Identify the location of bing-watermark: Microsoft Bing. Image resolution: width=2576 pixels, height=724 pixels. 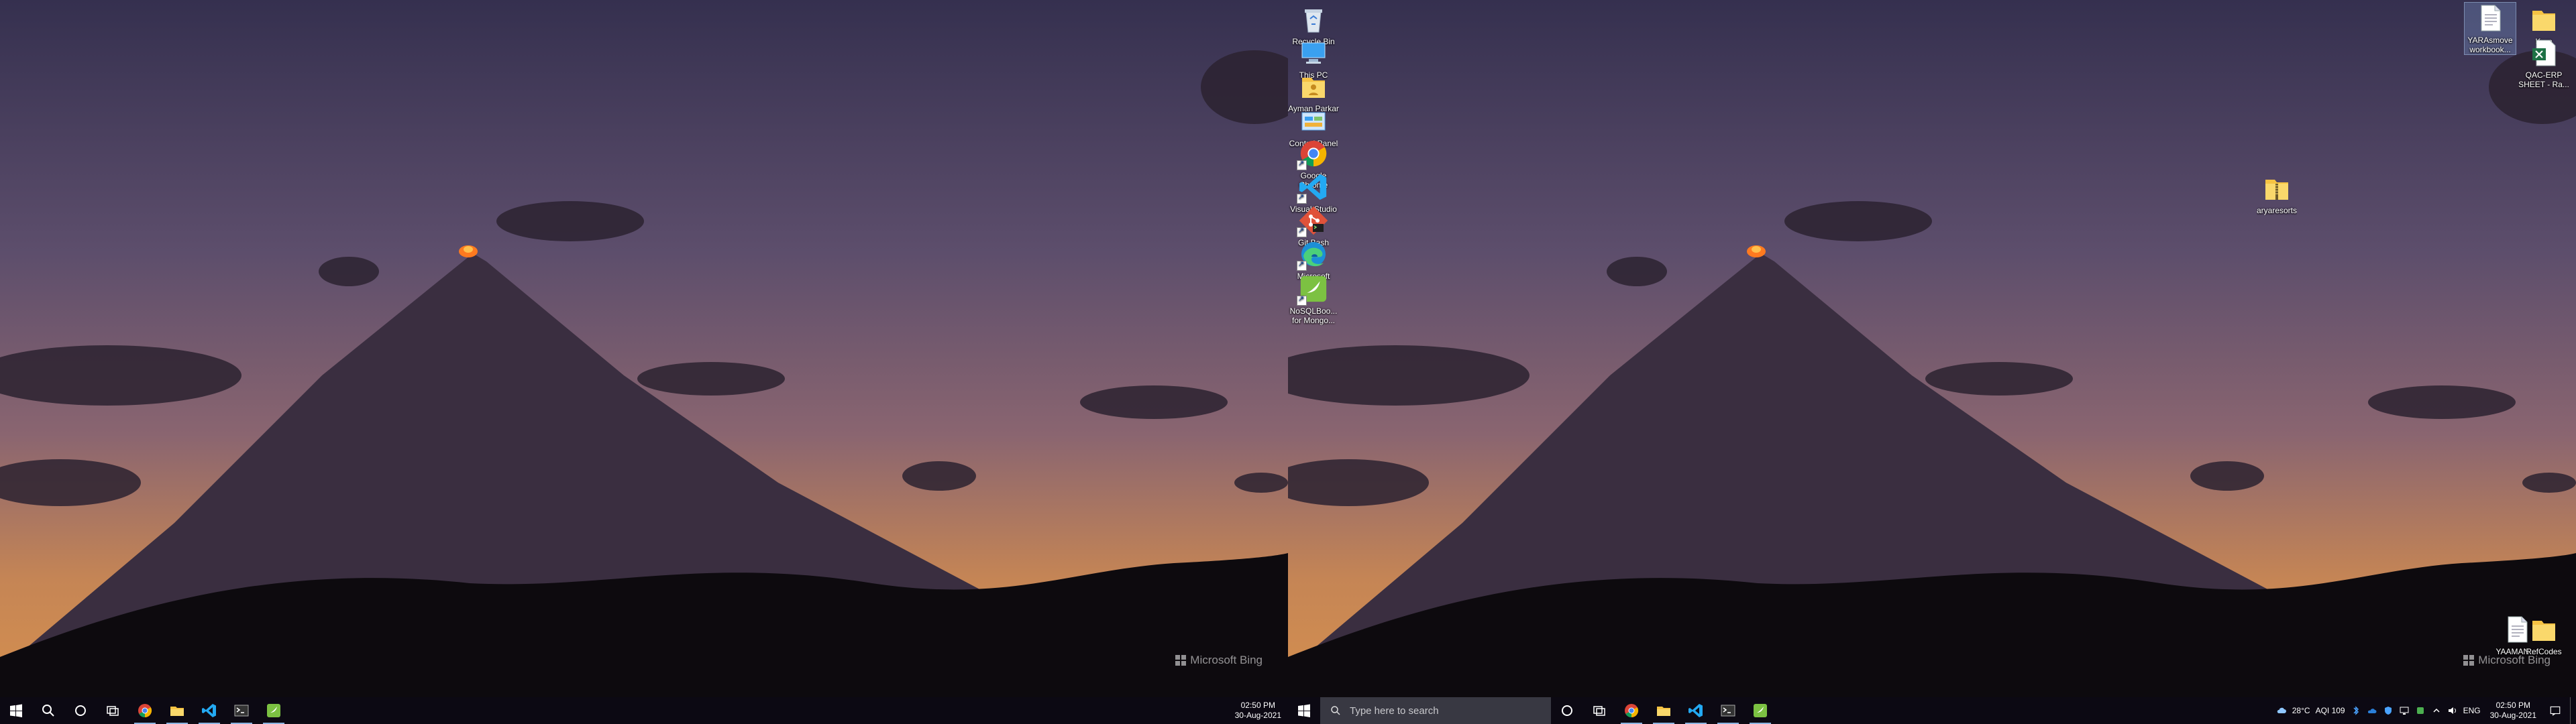
(1219, 660).